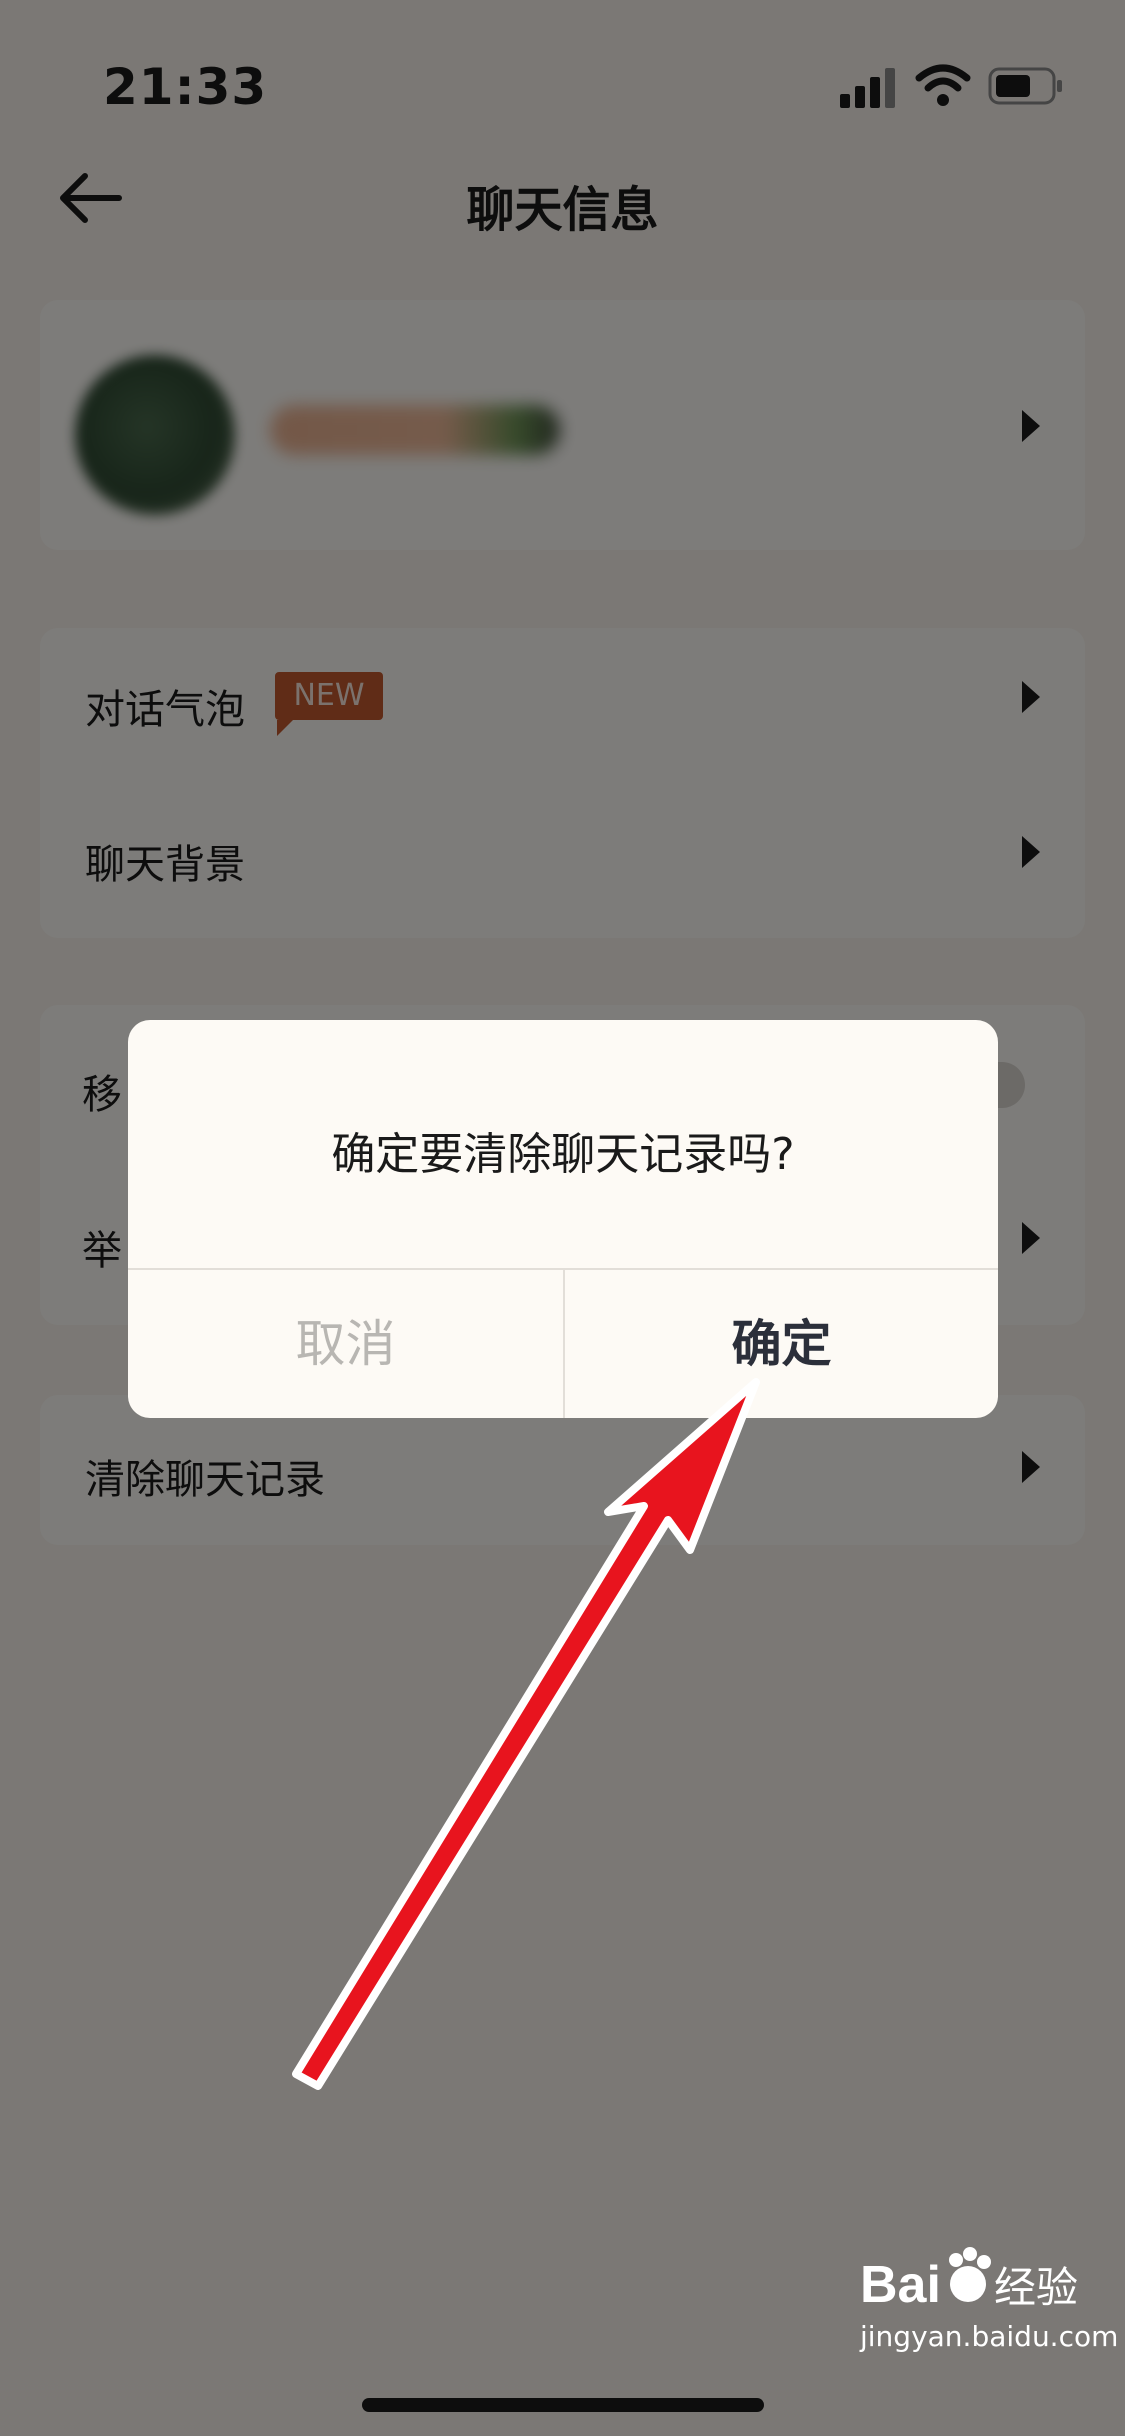 The image size is (1125, 2436). What do you see at coordinates (900, 2285) in the screenshot?
I see `watermark-brand: Bai` at bounding box center [900, 2285].